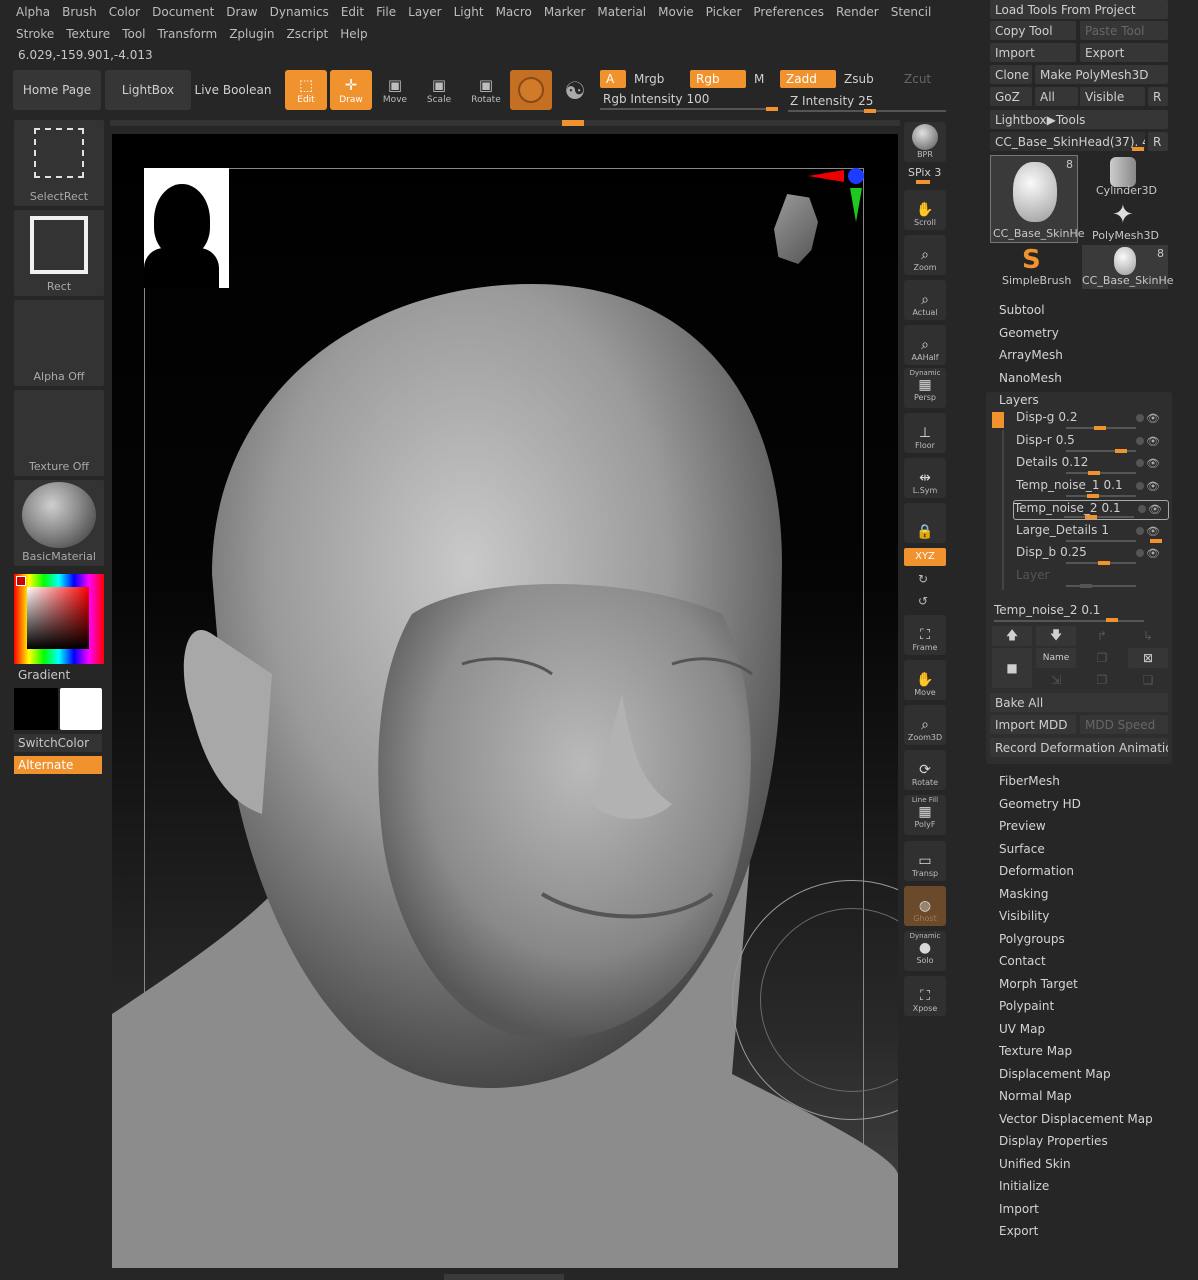 The height and width of the screenshot is (1280, 1198). What do you see at coordinates (925, 906) in the screenshot?
I see `ghost-button: ◍ Ghost` at bounding box center [925, 906].